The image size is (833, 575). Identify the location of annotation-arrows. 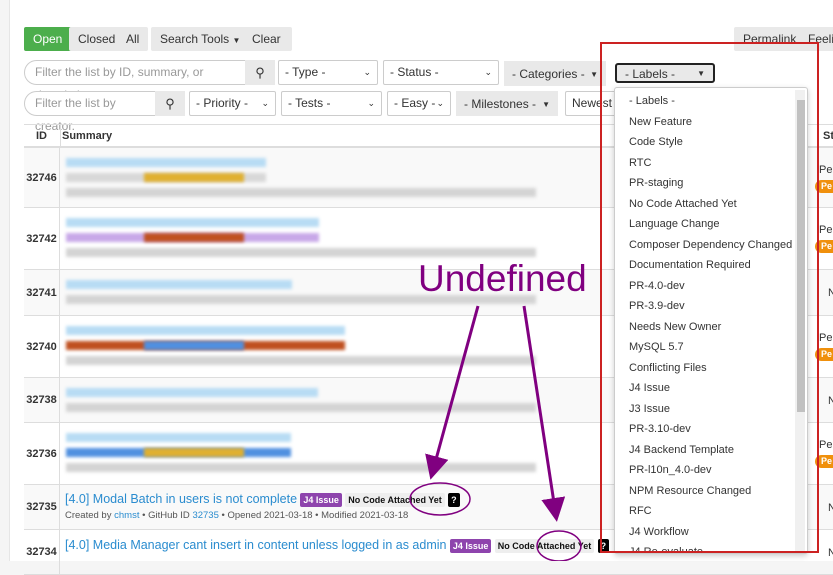
(495, 433).